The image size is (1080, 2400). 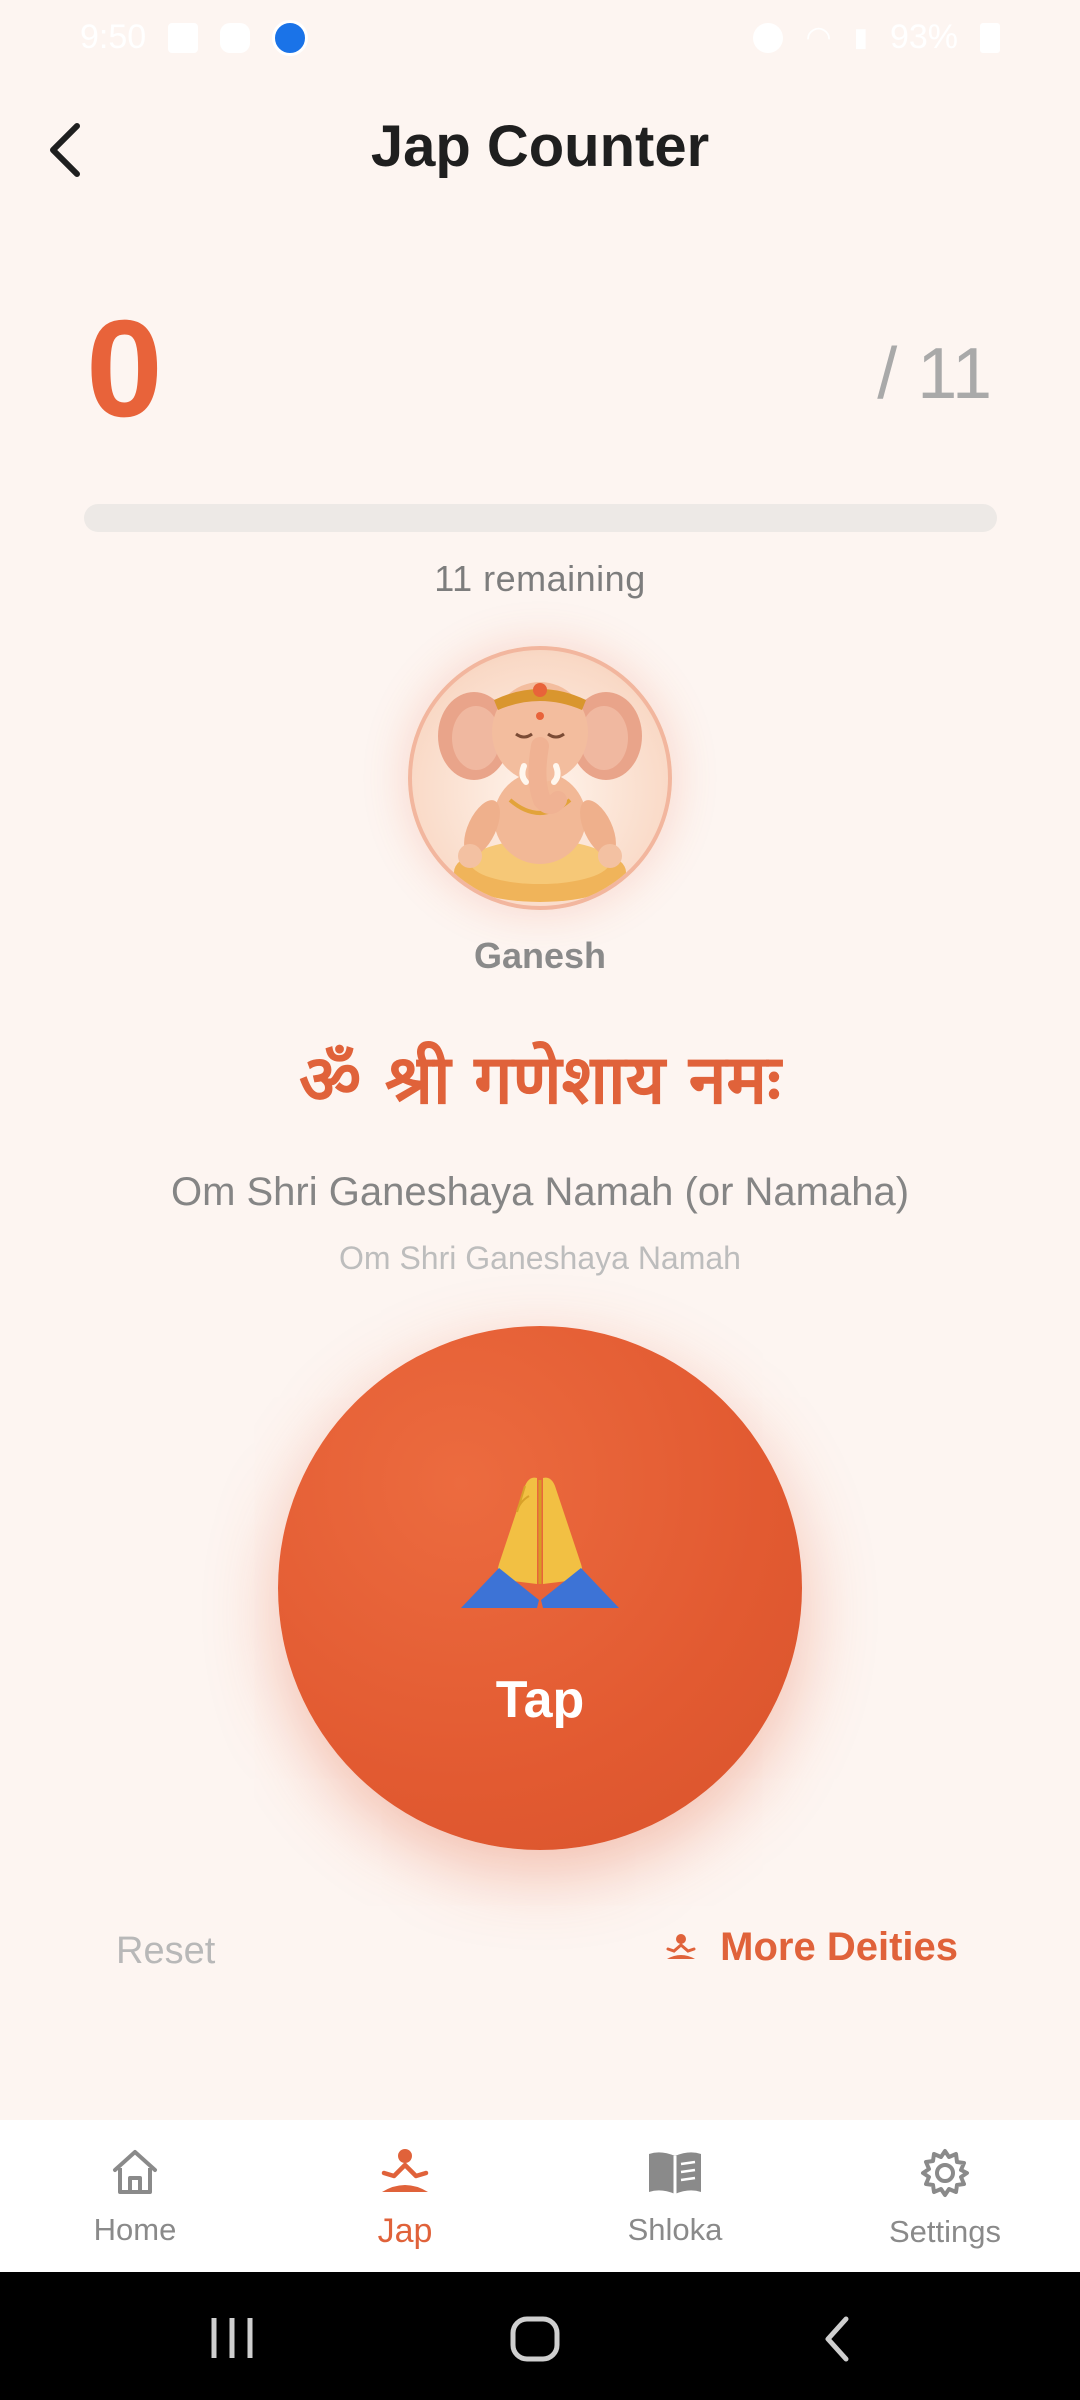 I want to click on home-nav-icon, so click(x=535, y=2339).